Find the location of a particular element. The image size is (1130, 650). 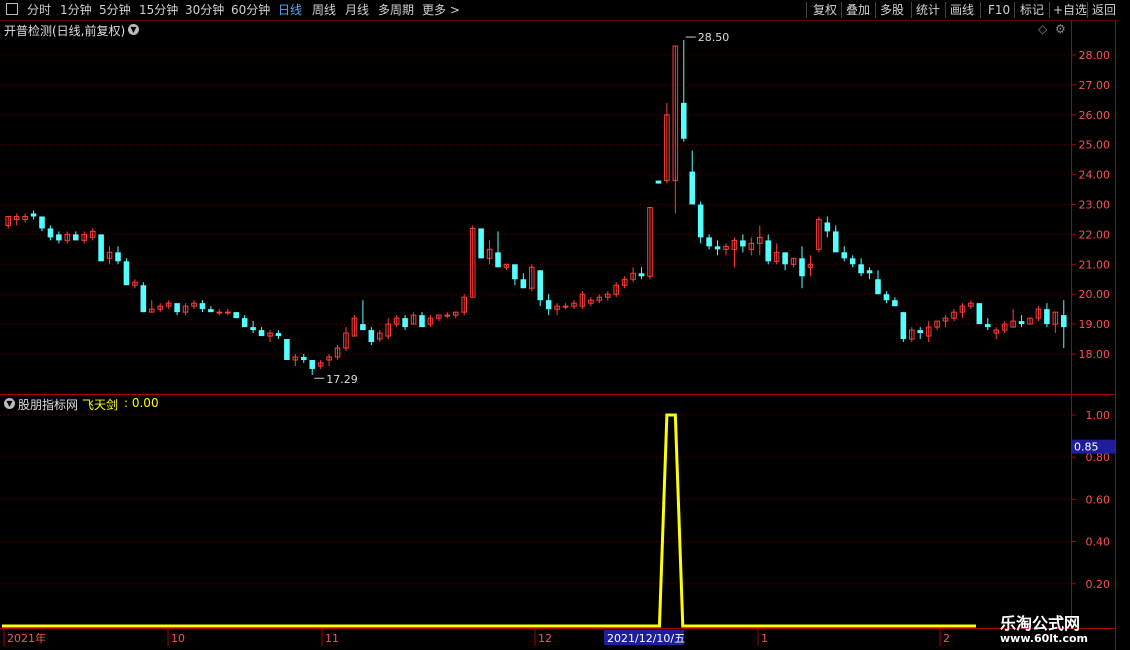

y-tick-label: 18.00 is located at coordinates (1095, 354).